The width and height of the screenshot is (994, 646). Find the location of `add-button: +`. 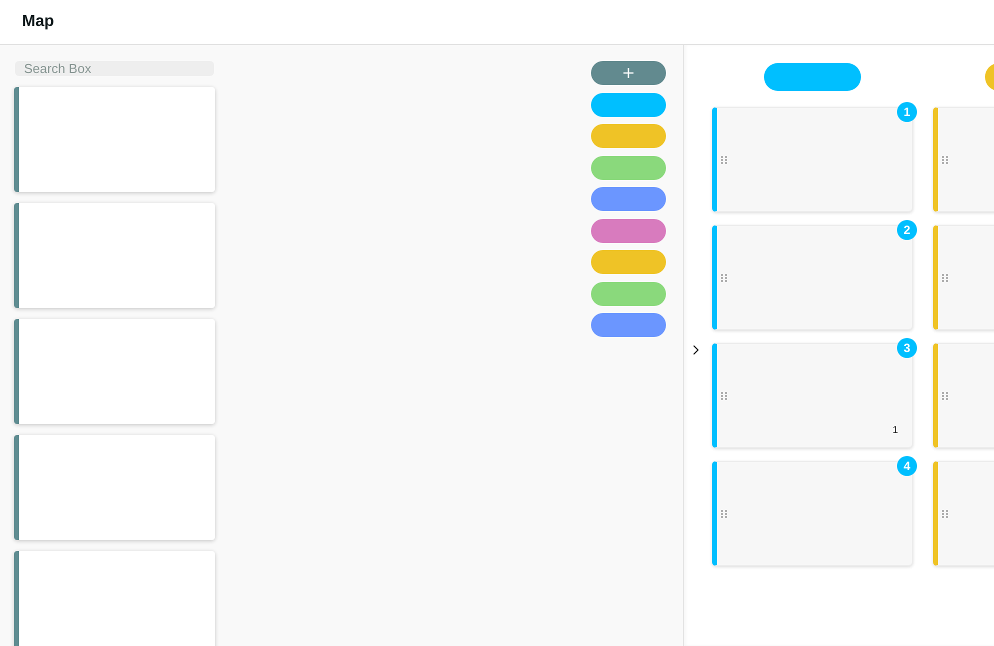

add-button: + is located at coordinates (628, 73).